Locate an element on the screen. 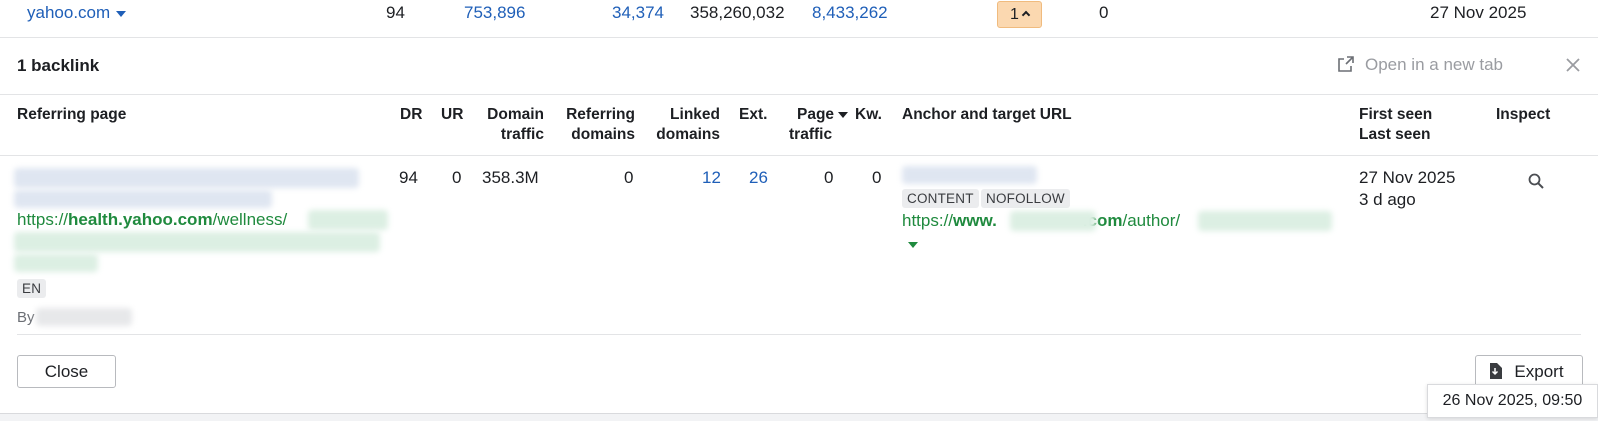 The width and height of the screenshot is (1598, 421). expand-redirect-chevron-icon is located at coordinates (913, 245).